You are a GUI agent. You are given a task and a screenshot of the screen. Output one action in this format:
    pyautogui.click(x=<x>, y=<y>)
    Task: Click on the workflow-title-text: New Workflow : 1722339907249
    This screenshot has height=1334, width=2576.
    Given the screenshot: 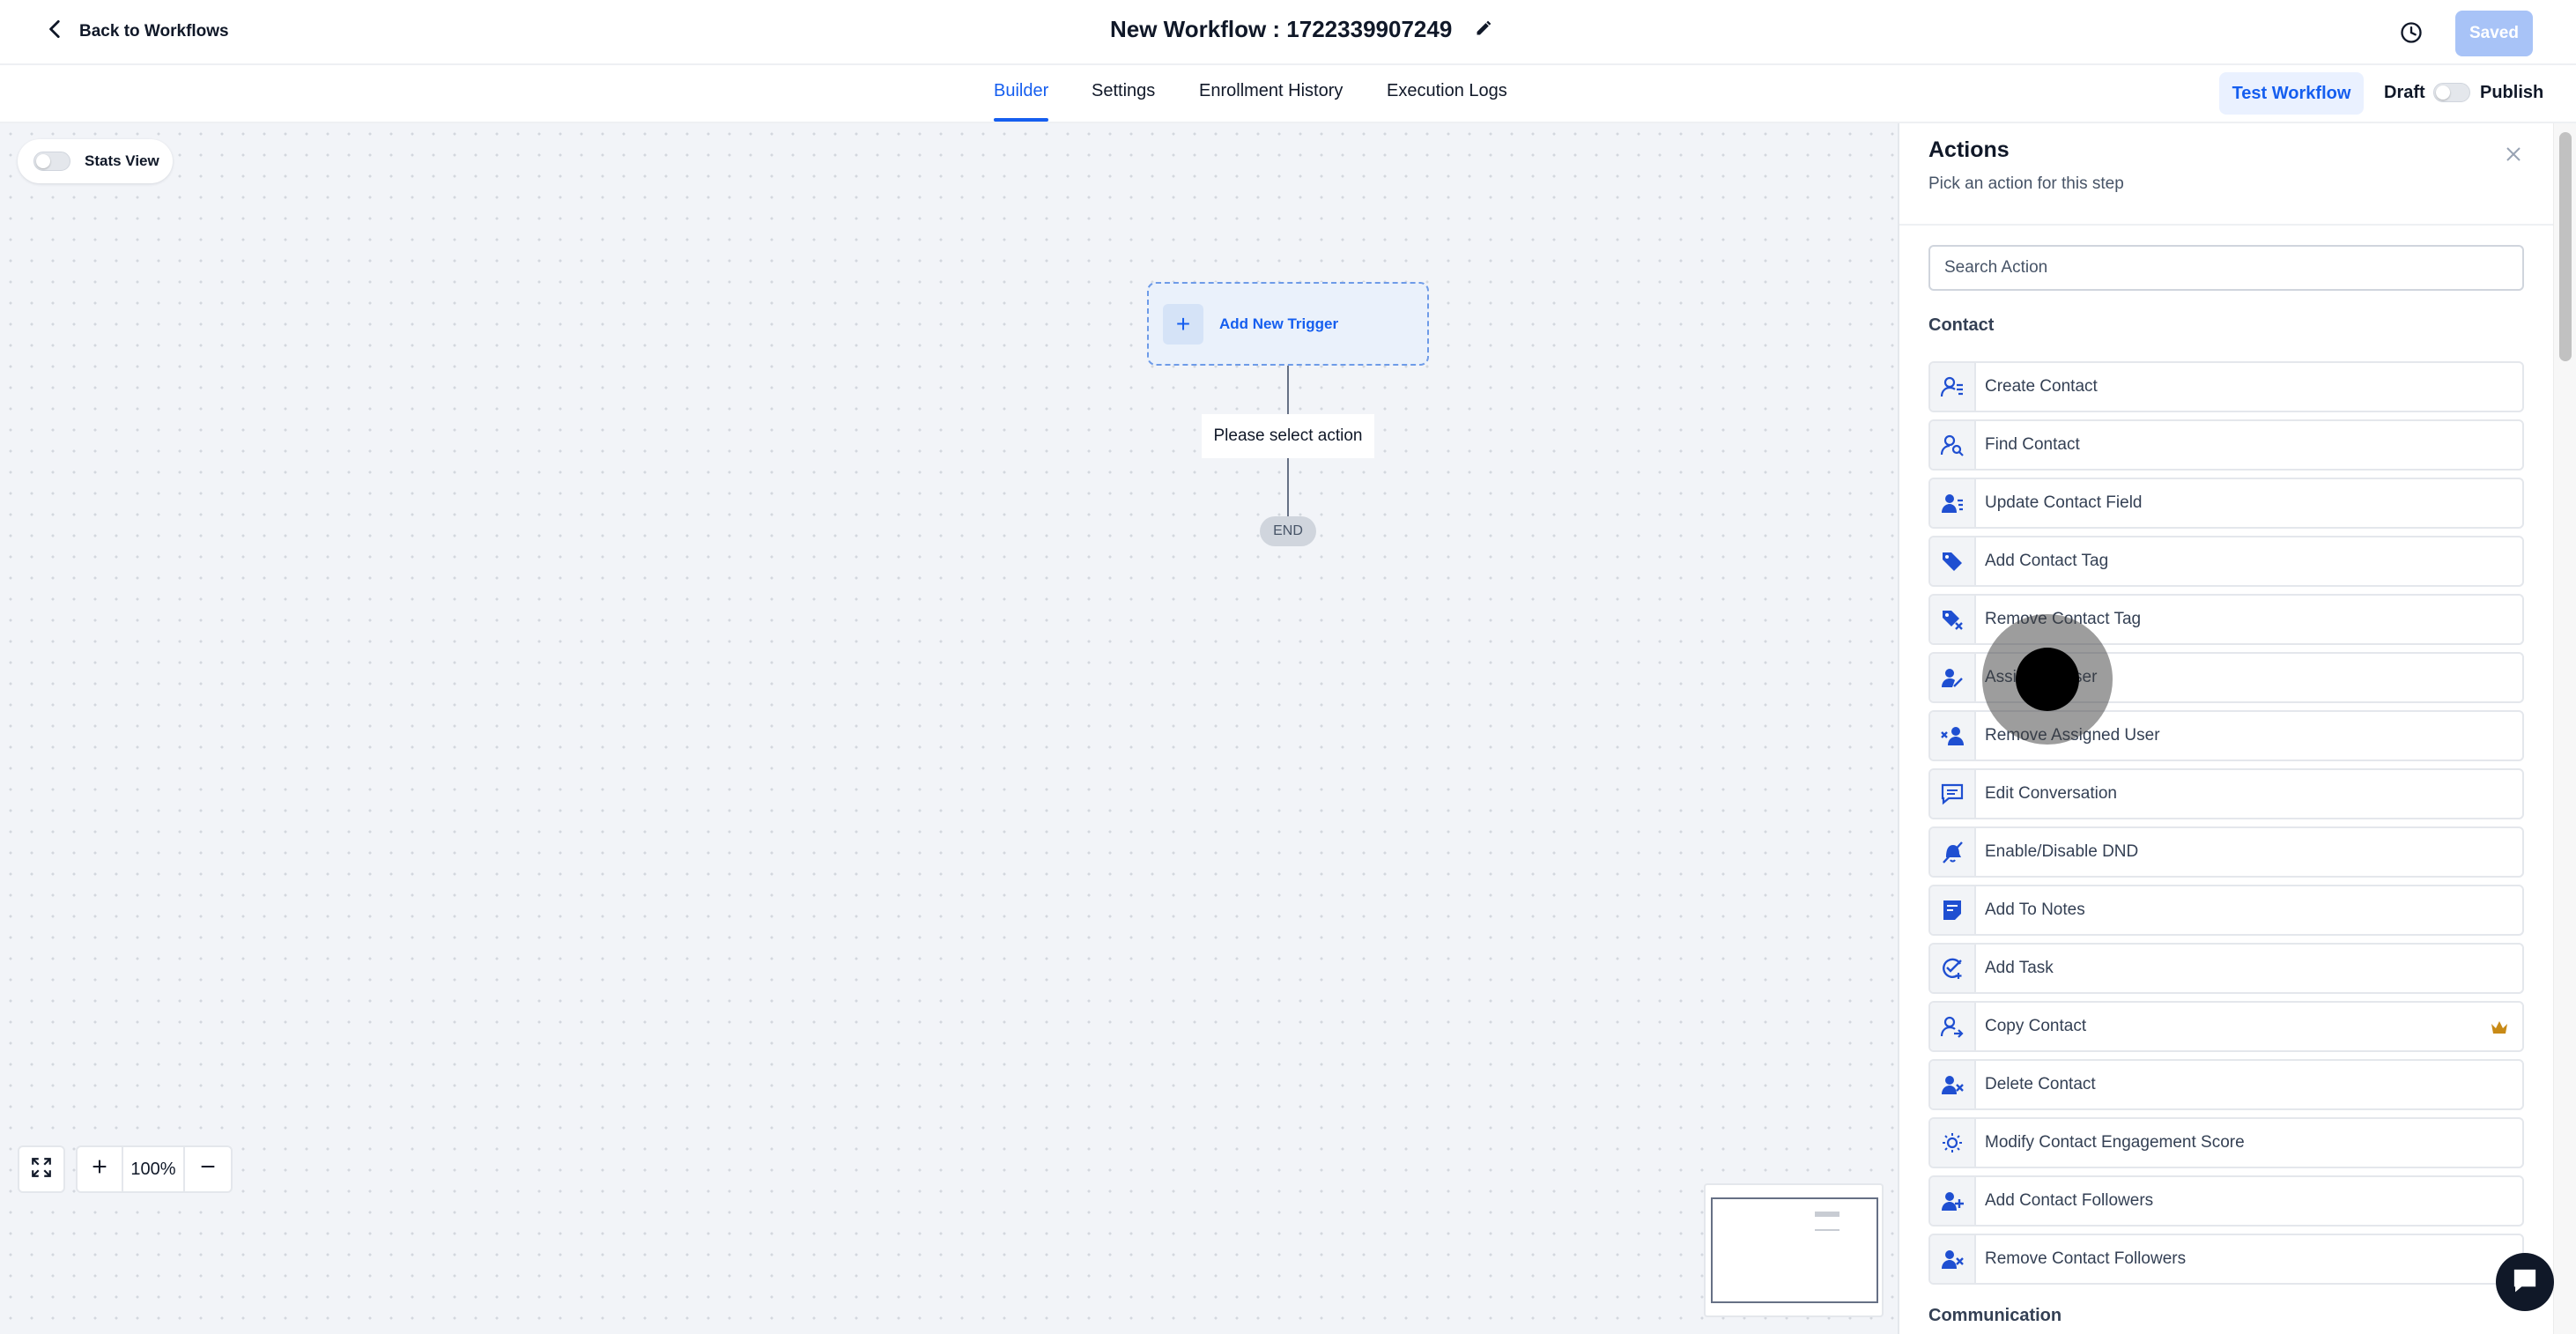 What is the action you would take?
    pyautogui.click(x=1282, y=29)
    